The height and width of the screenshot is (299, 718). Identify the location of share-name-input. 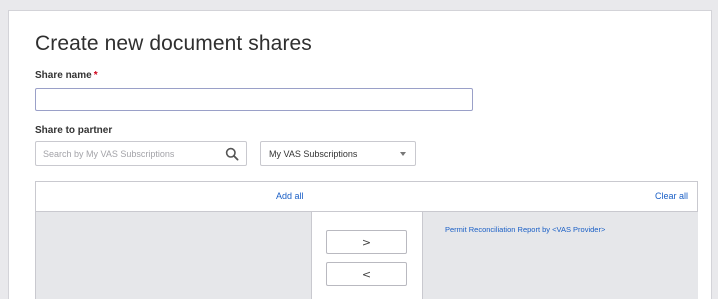
(254, 99).